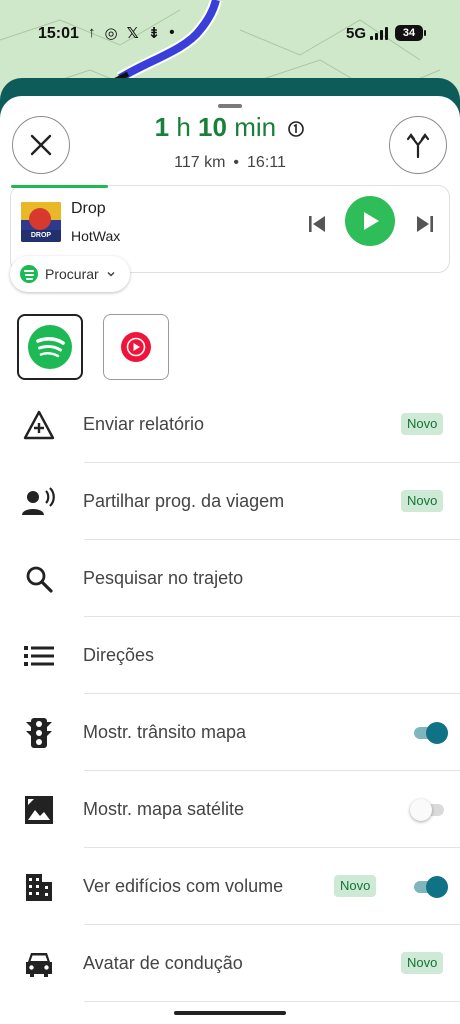 The image size is (460, 1024). I want to click on satellite-icon, so click(39, 810).